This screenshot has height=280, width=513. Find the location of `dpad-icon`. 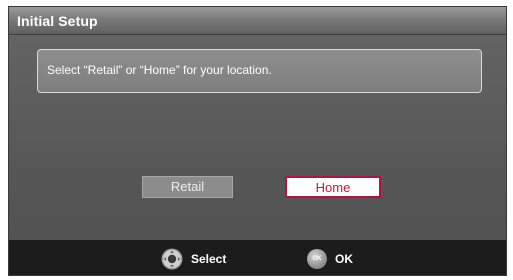

dpad-icon is located at coordinates (172, 259).